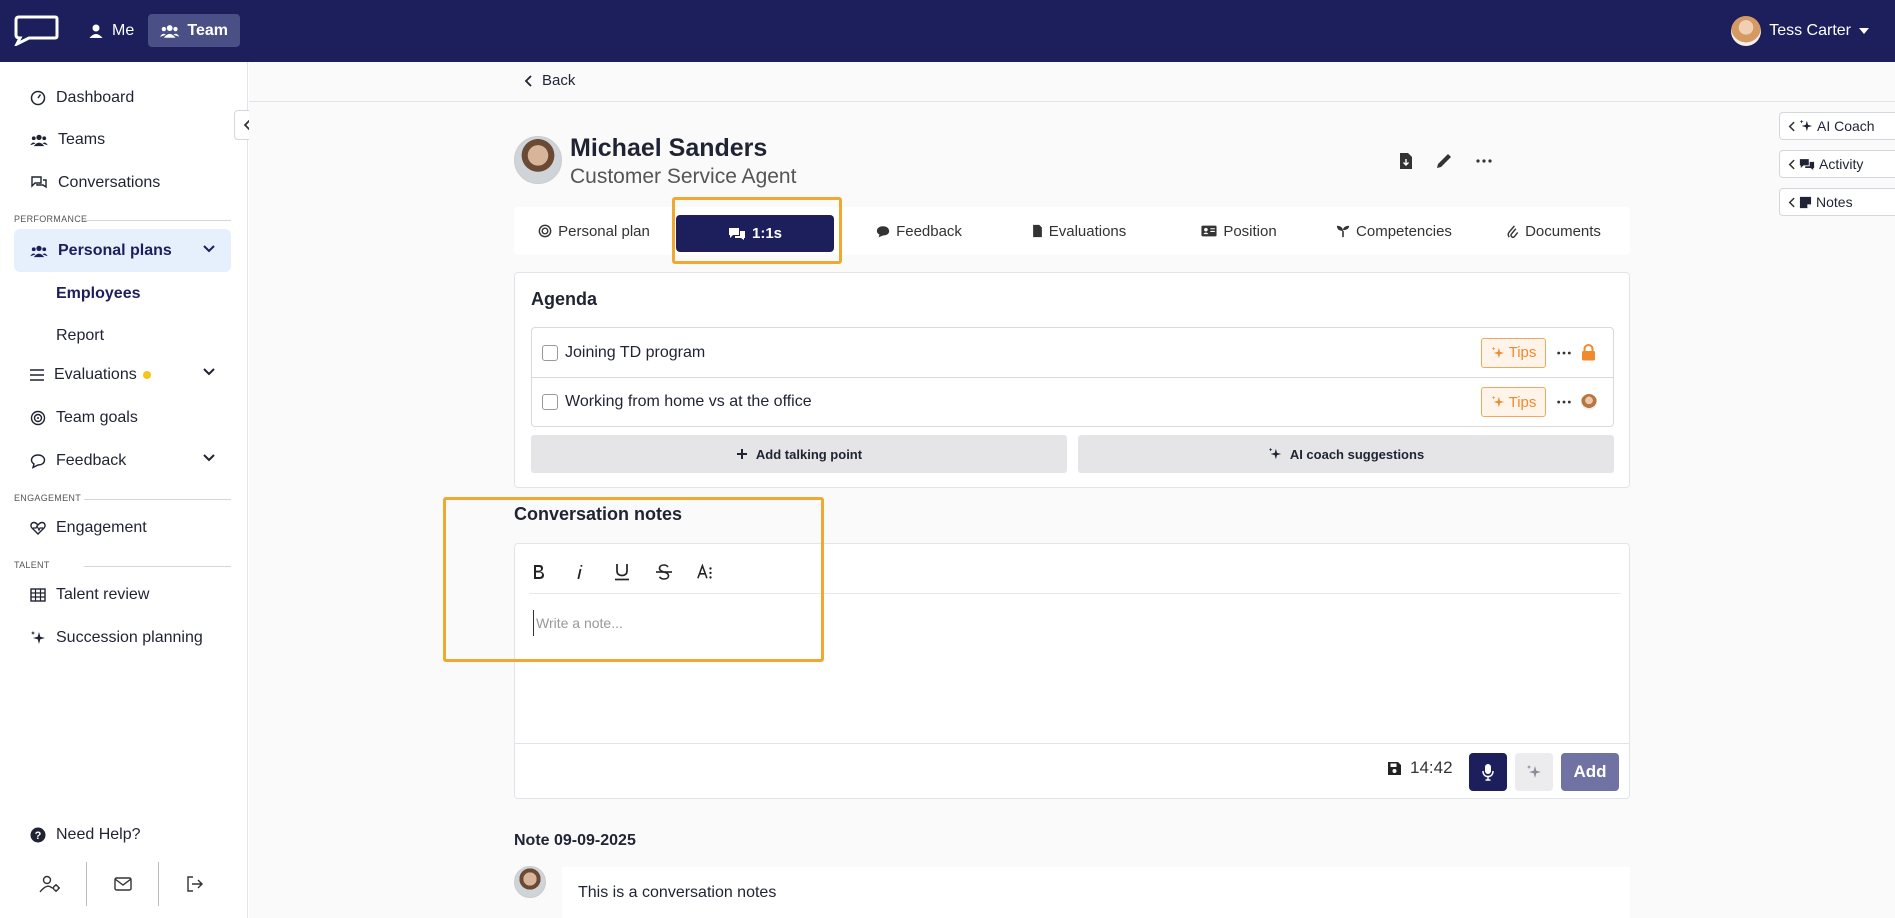 The width and height of the screenshot is (1895, 918). What do you see at coordinates (1484, 161) in the screenshot?
I see `more-options-button` at bounding box center [1484, 161].